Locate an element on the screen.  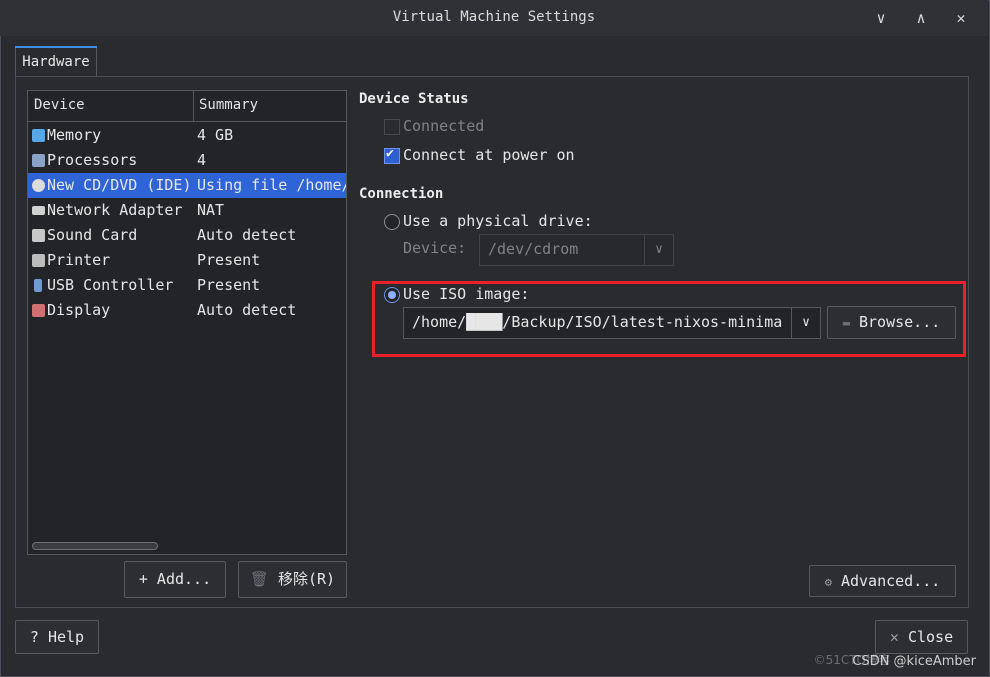
device-status-heading: Device Status is located at coordinates (414, 99).